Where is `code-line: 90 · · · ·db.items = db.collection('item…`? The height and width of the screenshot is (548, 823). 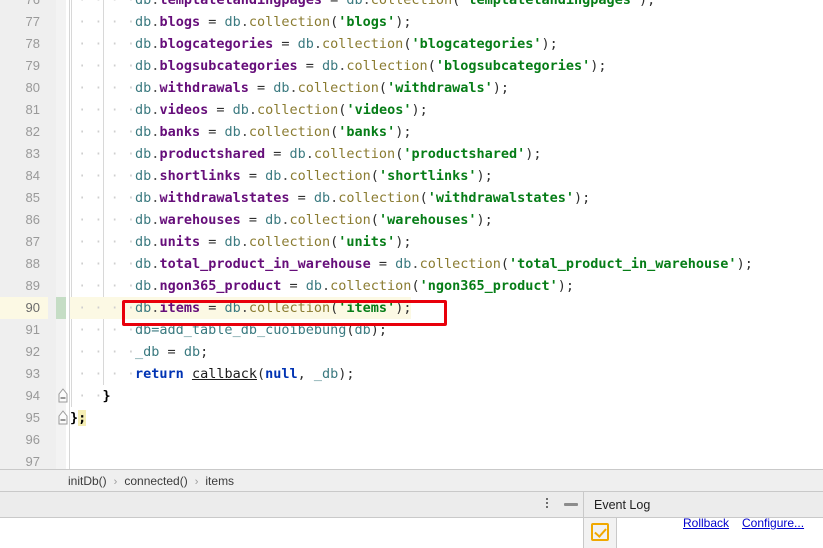
code-line: 90 · · · ·db.items = db.collection('item… is located at coordinates (411, 308).